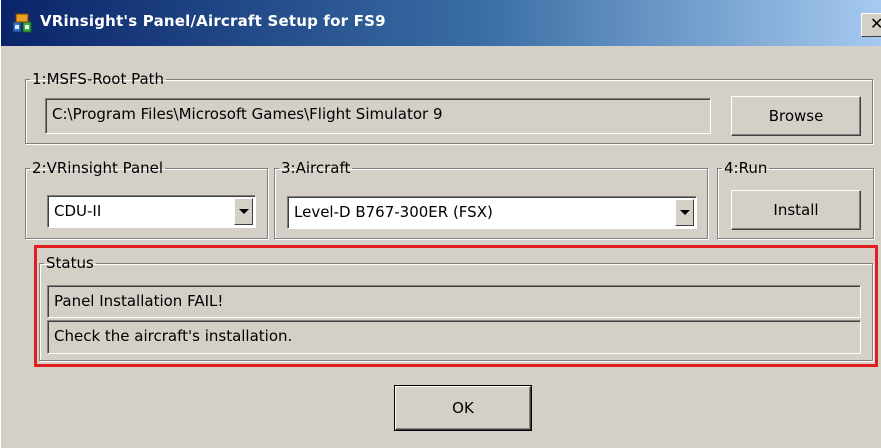  What do you see at coordinates (746, 168) in the screenshot?
I see `run-legend: 4:Run` at bounding box center [746, 168].